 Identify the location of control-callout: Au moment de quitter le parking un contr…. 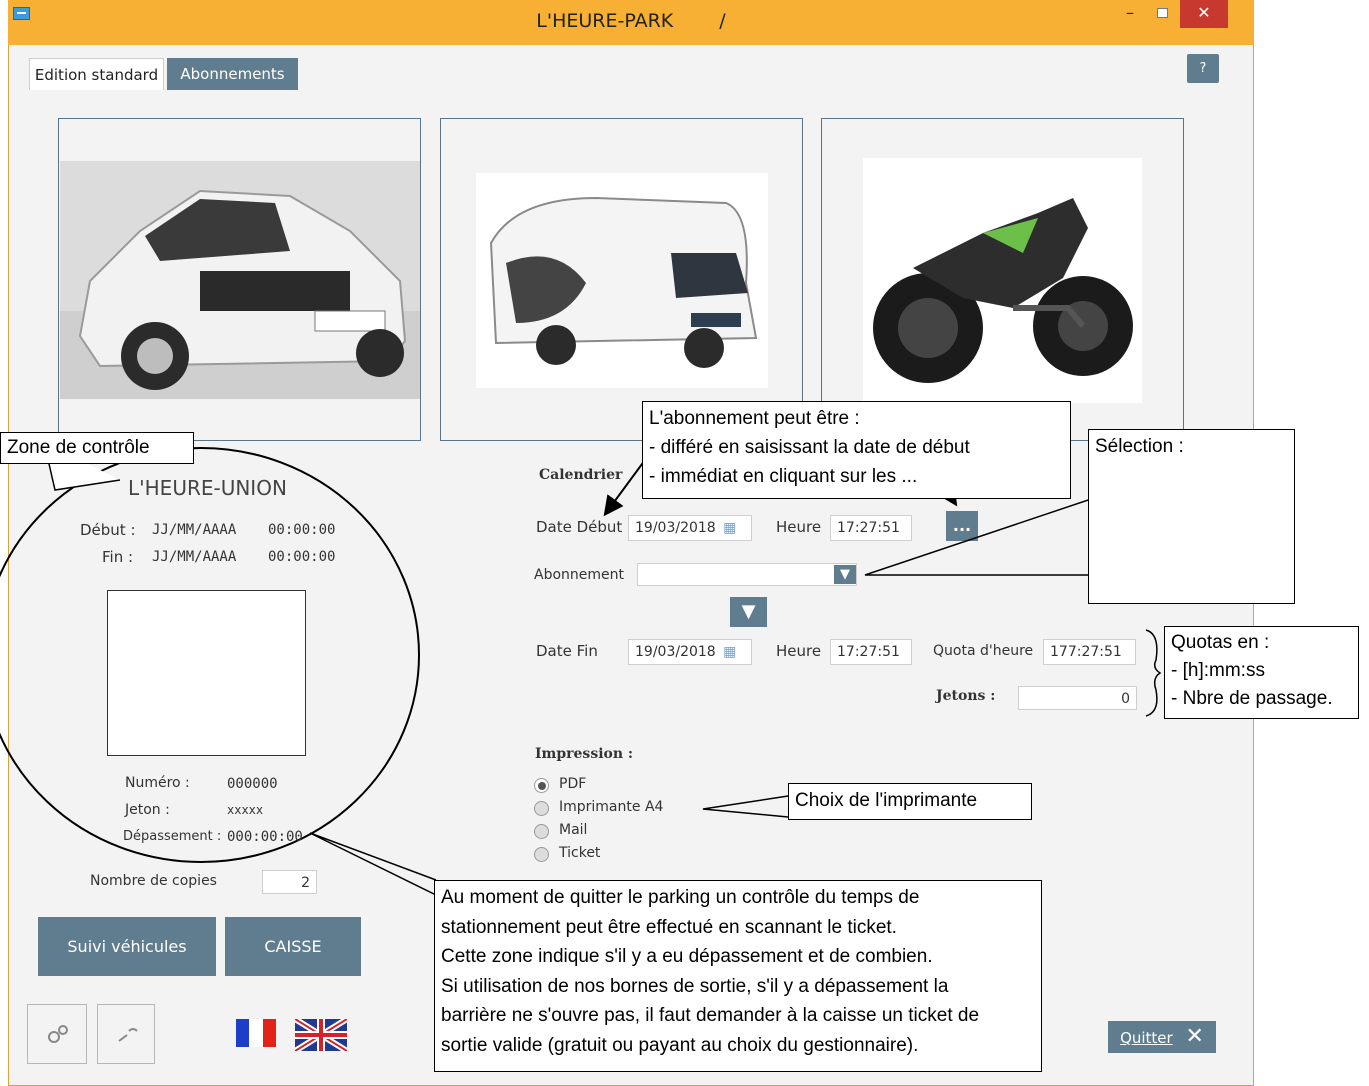
(738, 976).